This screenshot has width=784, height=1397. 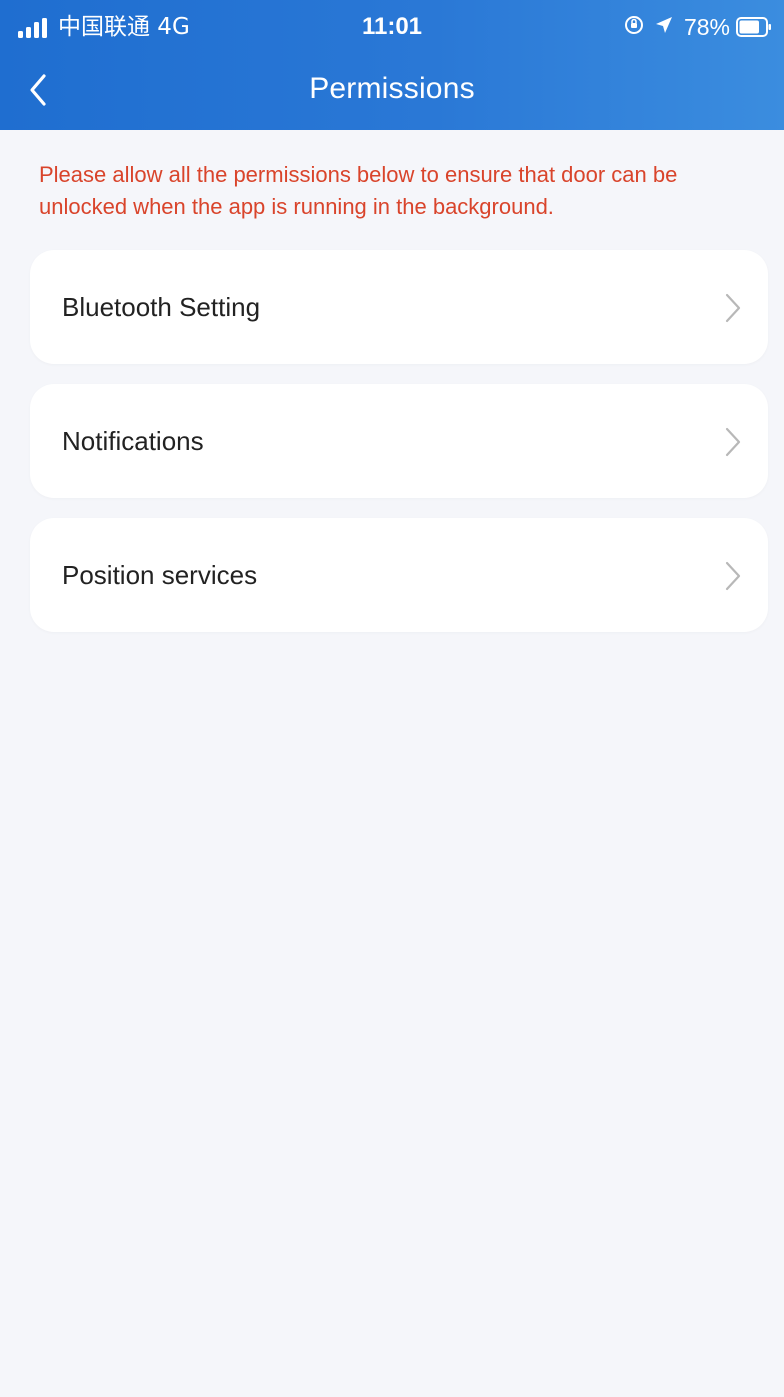 I want to click on notifications-item: Notifications, so click(x=399, y=441).